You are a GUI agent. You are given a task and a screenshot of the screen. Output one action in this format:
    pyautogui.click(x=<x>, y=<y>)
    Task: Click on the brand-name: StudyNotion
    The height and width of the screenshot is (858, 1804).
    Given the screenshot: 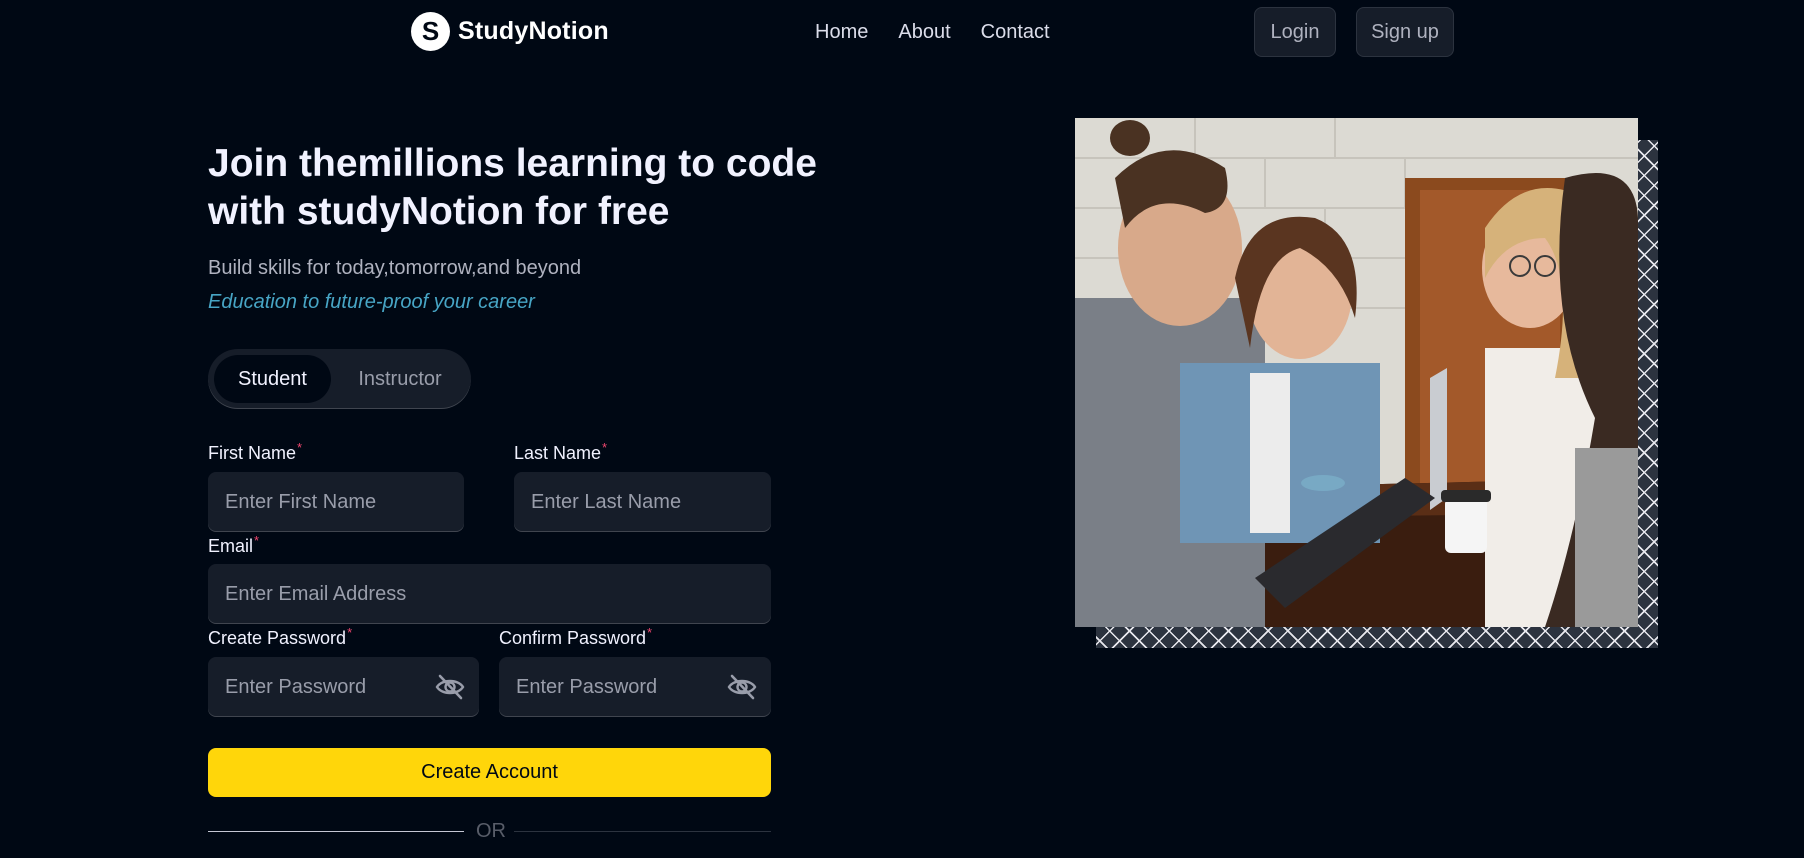 What is the action you would take?
    pyautogui.click(x=533, y=31)
    